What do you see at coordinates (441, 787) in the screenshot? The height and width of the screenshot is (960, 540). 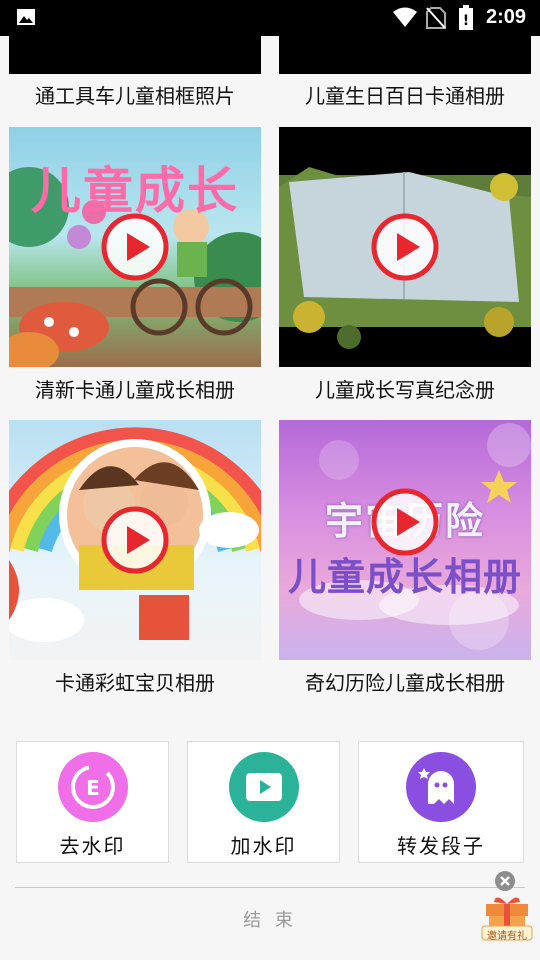 I see `ghost-icon` at bounding box center [441, 787].